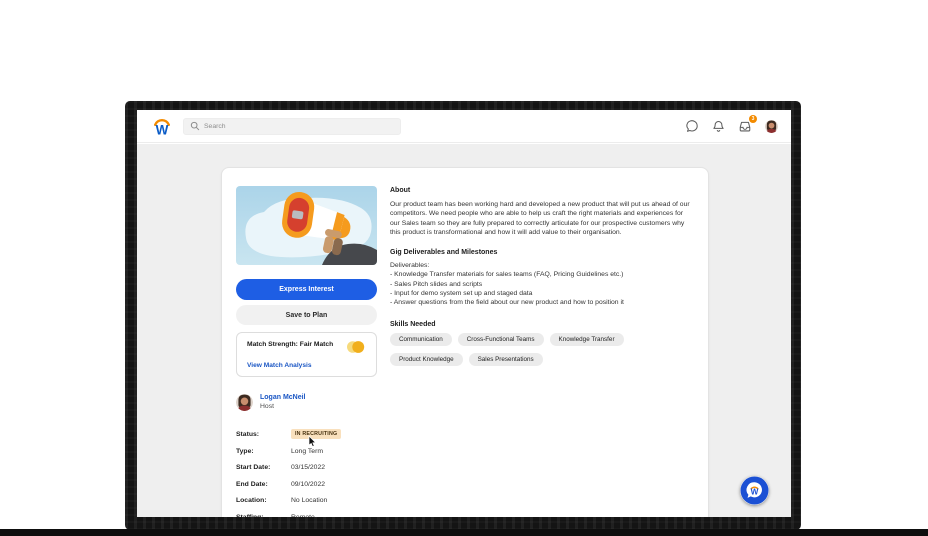  Describe the element at coordinates (250, 515) in the screenshot. I see `detail-label: Staffing:` at that location.